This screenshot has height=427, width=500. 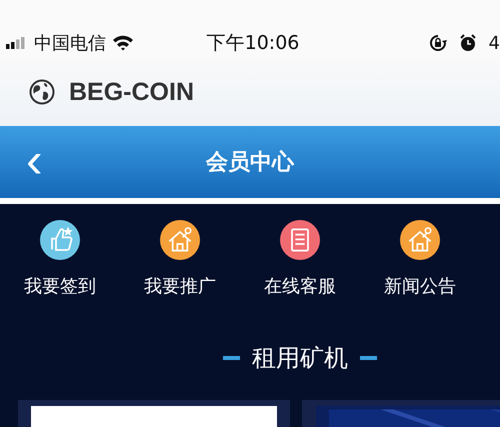 I want to click on menu-label: 在线客服, so click(x=300, y=286).